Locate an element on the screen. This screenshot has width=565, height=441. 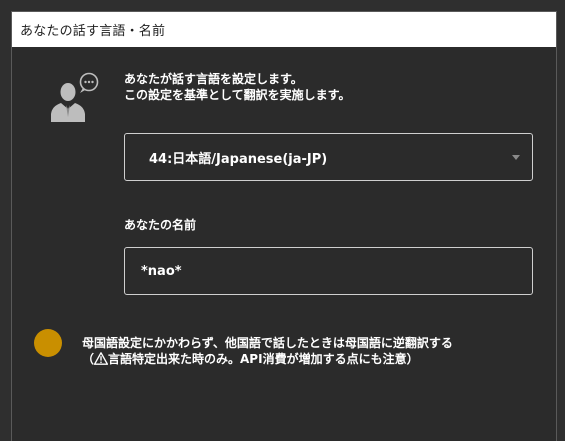
paren-open: （ is located at coordinates (88, 359).